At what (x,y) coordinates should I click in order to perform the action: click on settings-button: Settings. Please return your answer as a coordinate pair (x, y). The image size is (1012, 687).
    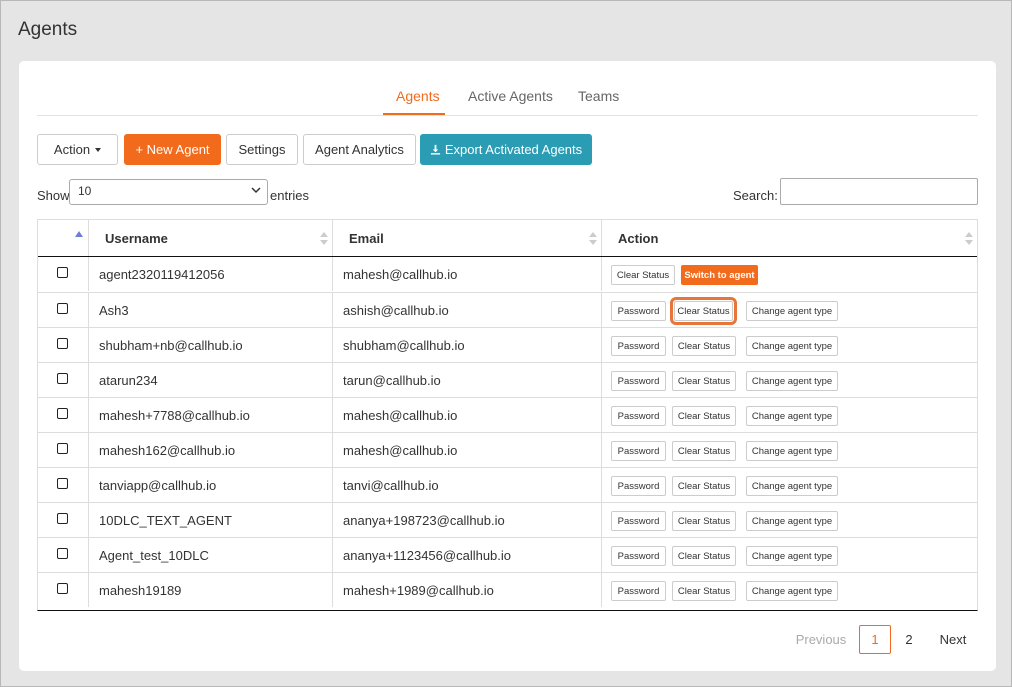
    Looking at the image, I should click on (262, 149).